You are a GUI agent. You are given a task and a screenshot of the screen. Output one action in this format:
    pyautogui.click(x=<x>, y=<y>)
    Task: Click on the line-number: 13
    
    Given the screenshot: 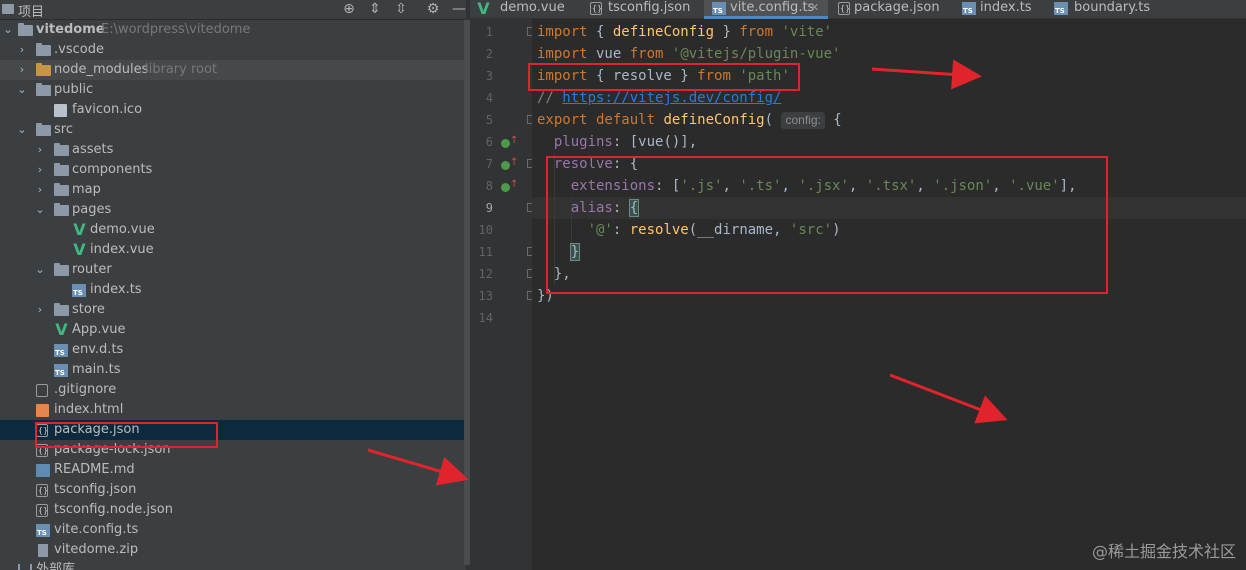 What is the action you would take?
    pyautogui.click(x=485, y=296)
    